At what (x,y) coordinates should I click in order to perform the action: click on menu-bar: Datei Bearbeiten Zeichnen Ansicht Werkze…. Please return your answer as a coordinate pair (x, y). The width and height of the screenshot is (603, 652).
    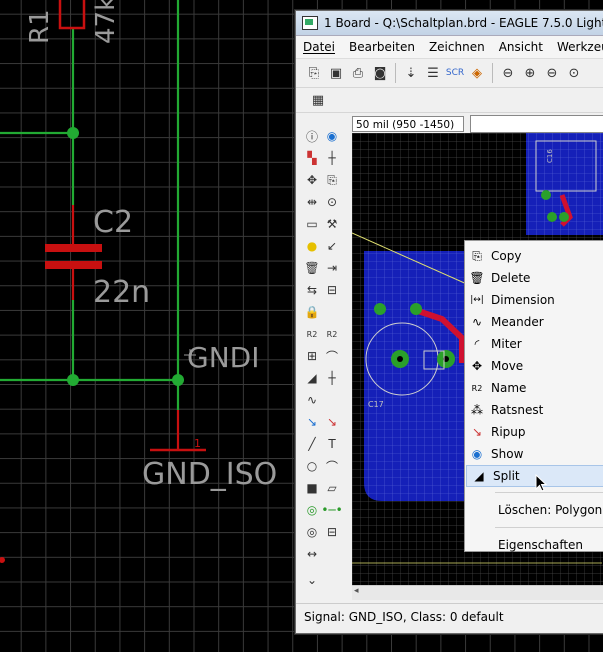
    Looking at the image, I should click on (449, 47).